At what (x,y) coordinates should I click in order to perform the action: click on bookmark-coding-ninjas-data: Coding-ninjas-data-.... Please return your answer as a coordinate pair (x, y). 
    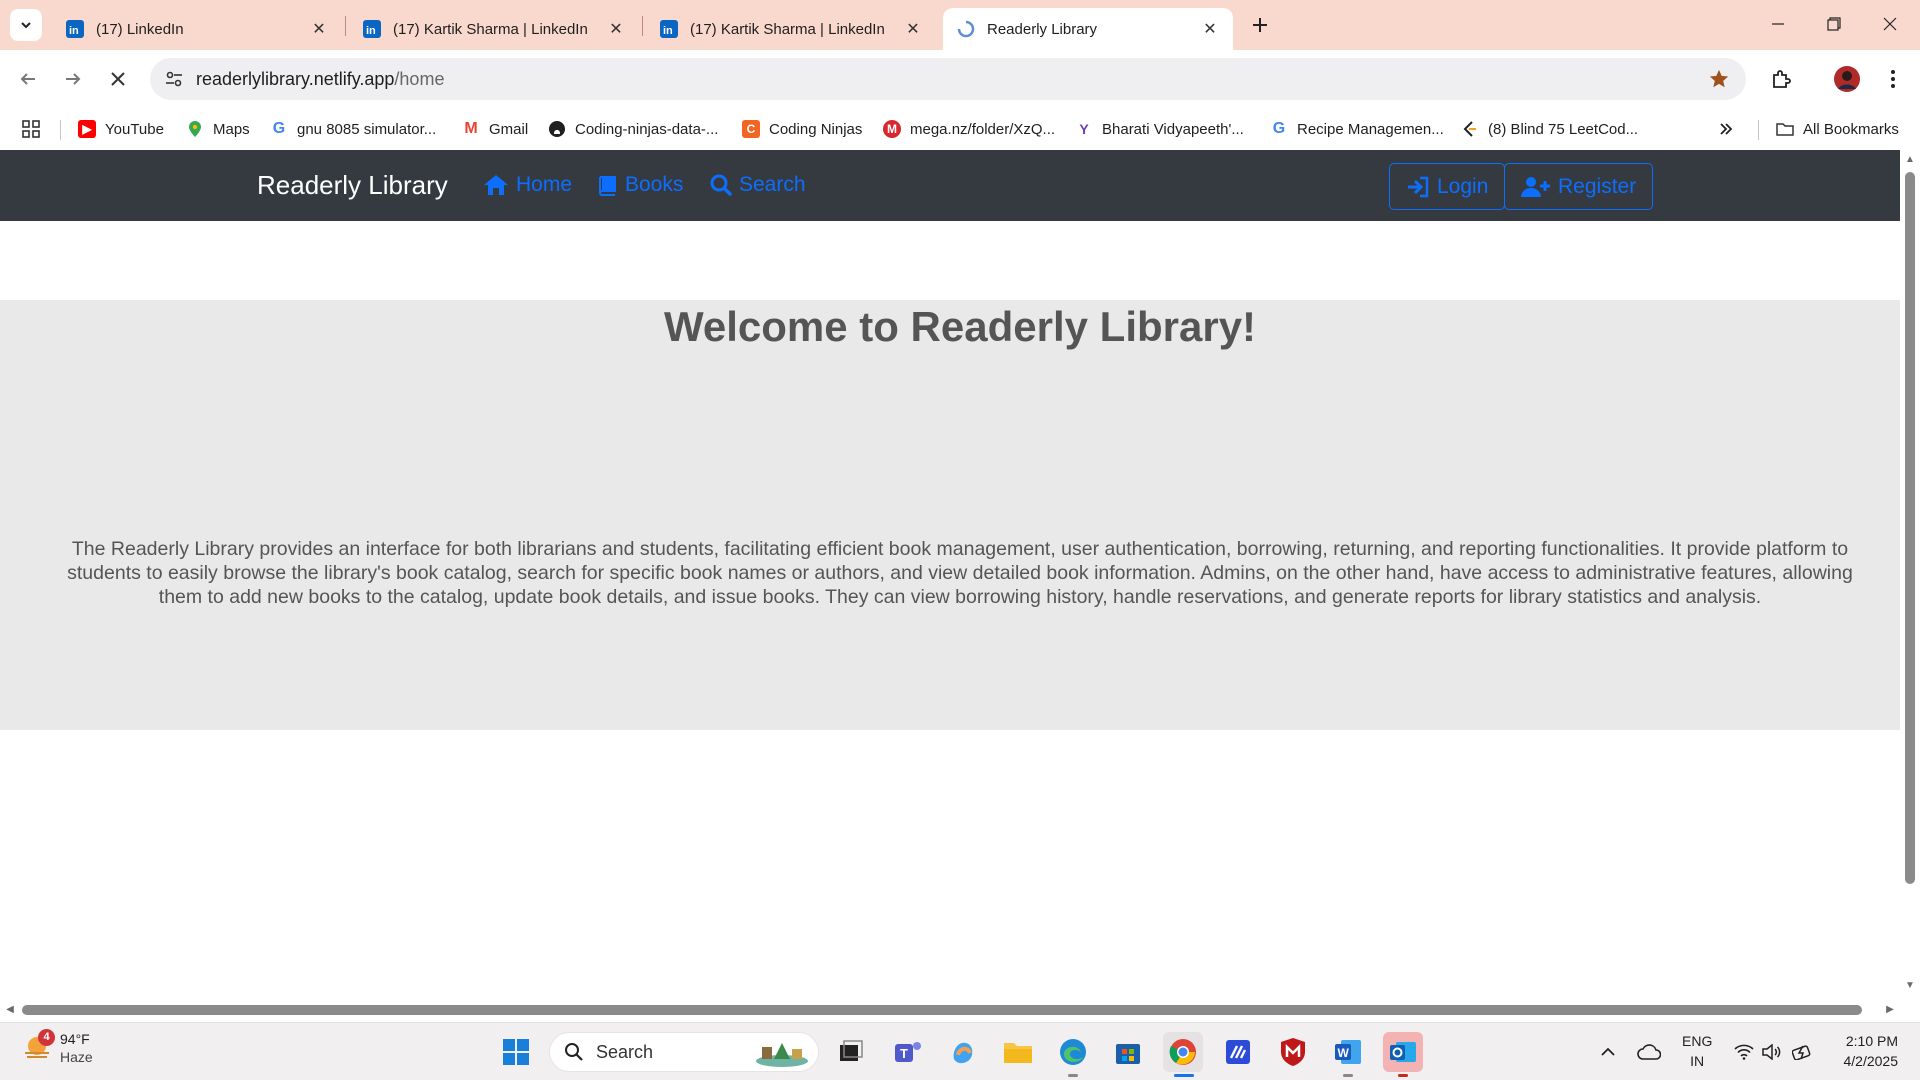
    Looking at the image, I should click on (633, 129).